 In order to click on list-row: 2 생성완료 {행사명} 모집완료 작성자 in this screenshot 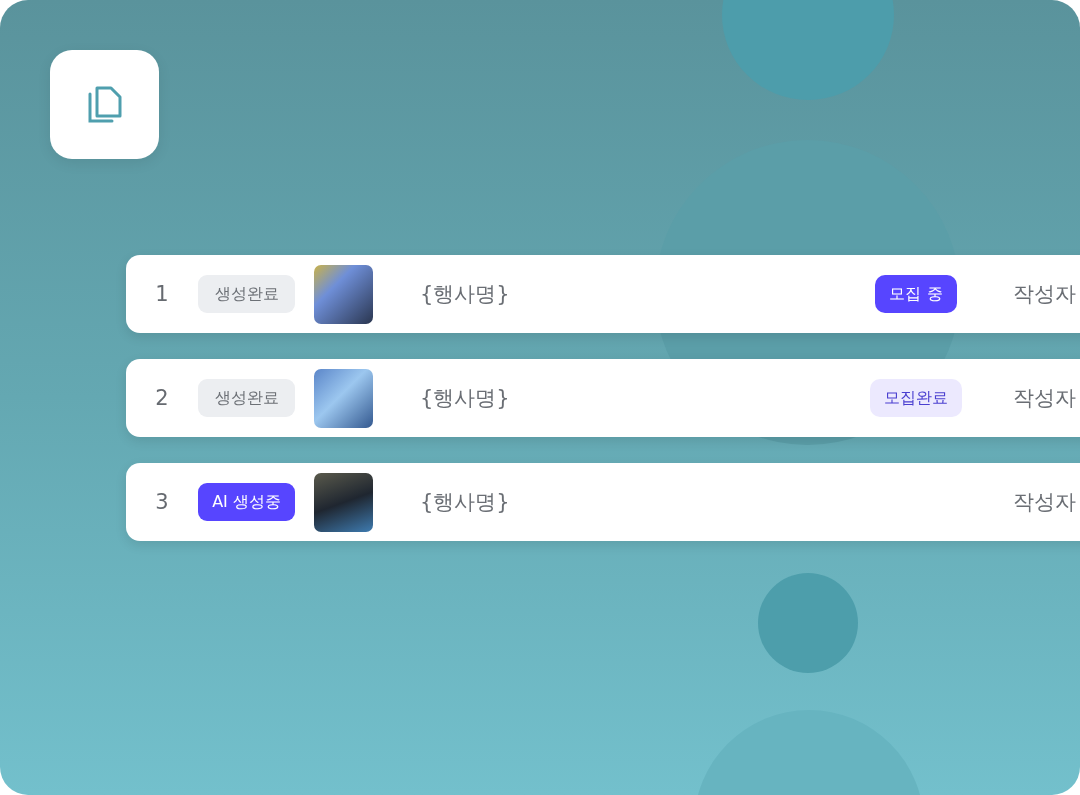, I will do `click(603, 398)`.